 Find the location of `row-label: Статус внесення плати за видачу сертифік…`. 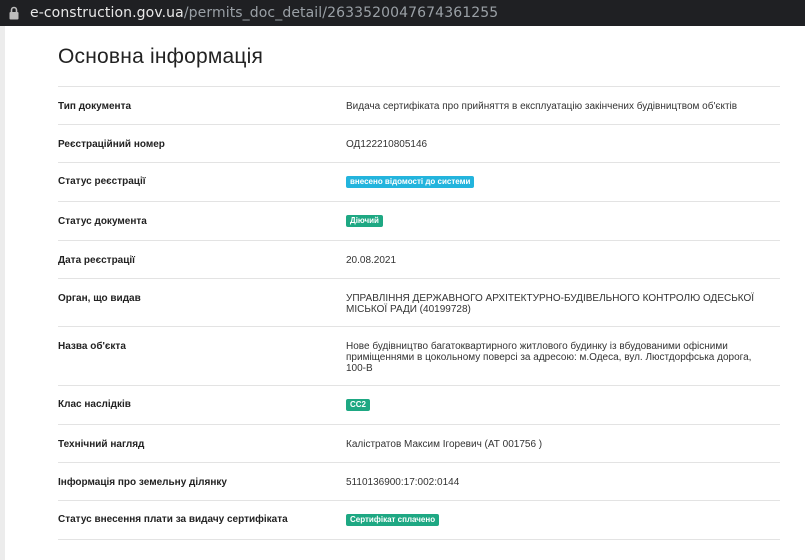

row-label: Статус внесення плати за видачу сертифік… is located at coordinates (173, 519).